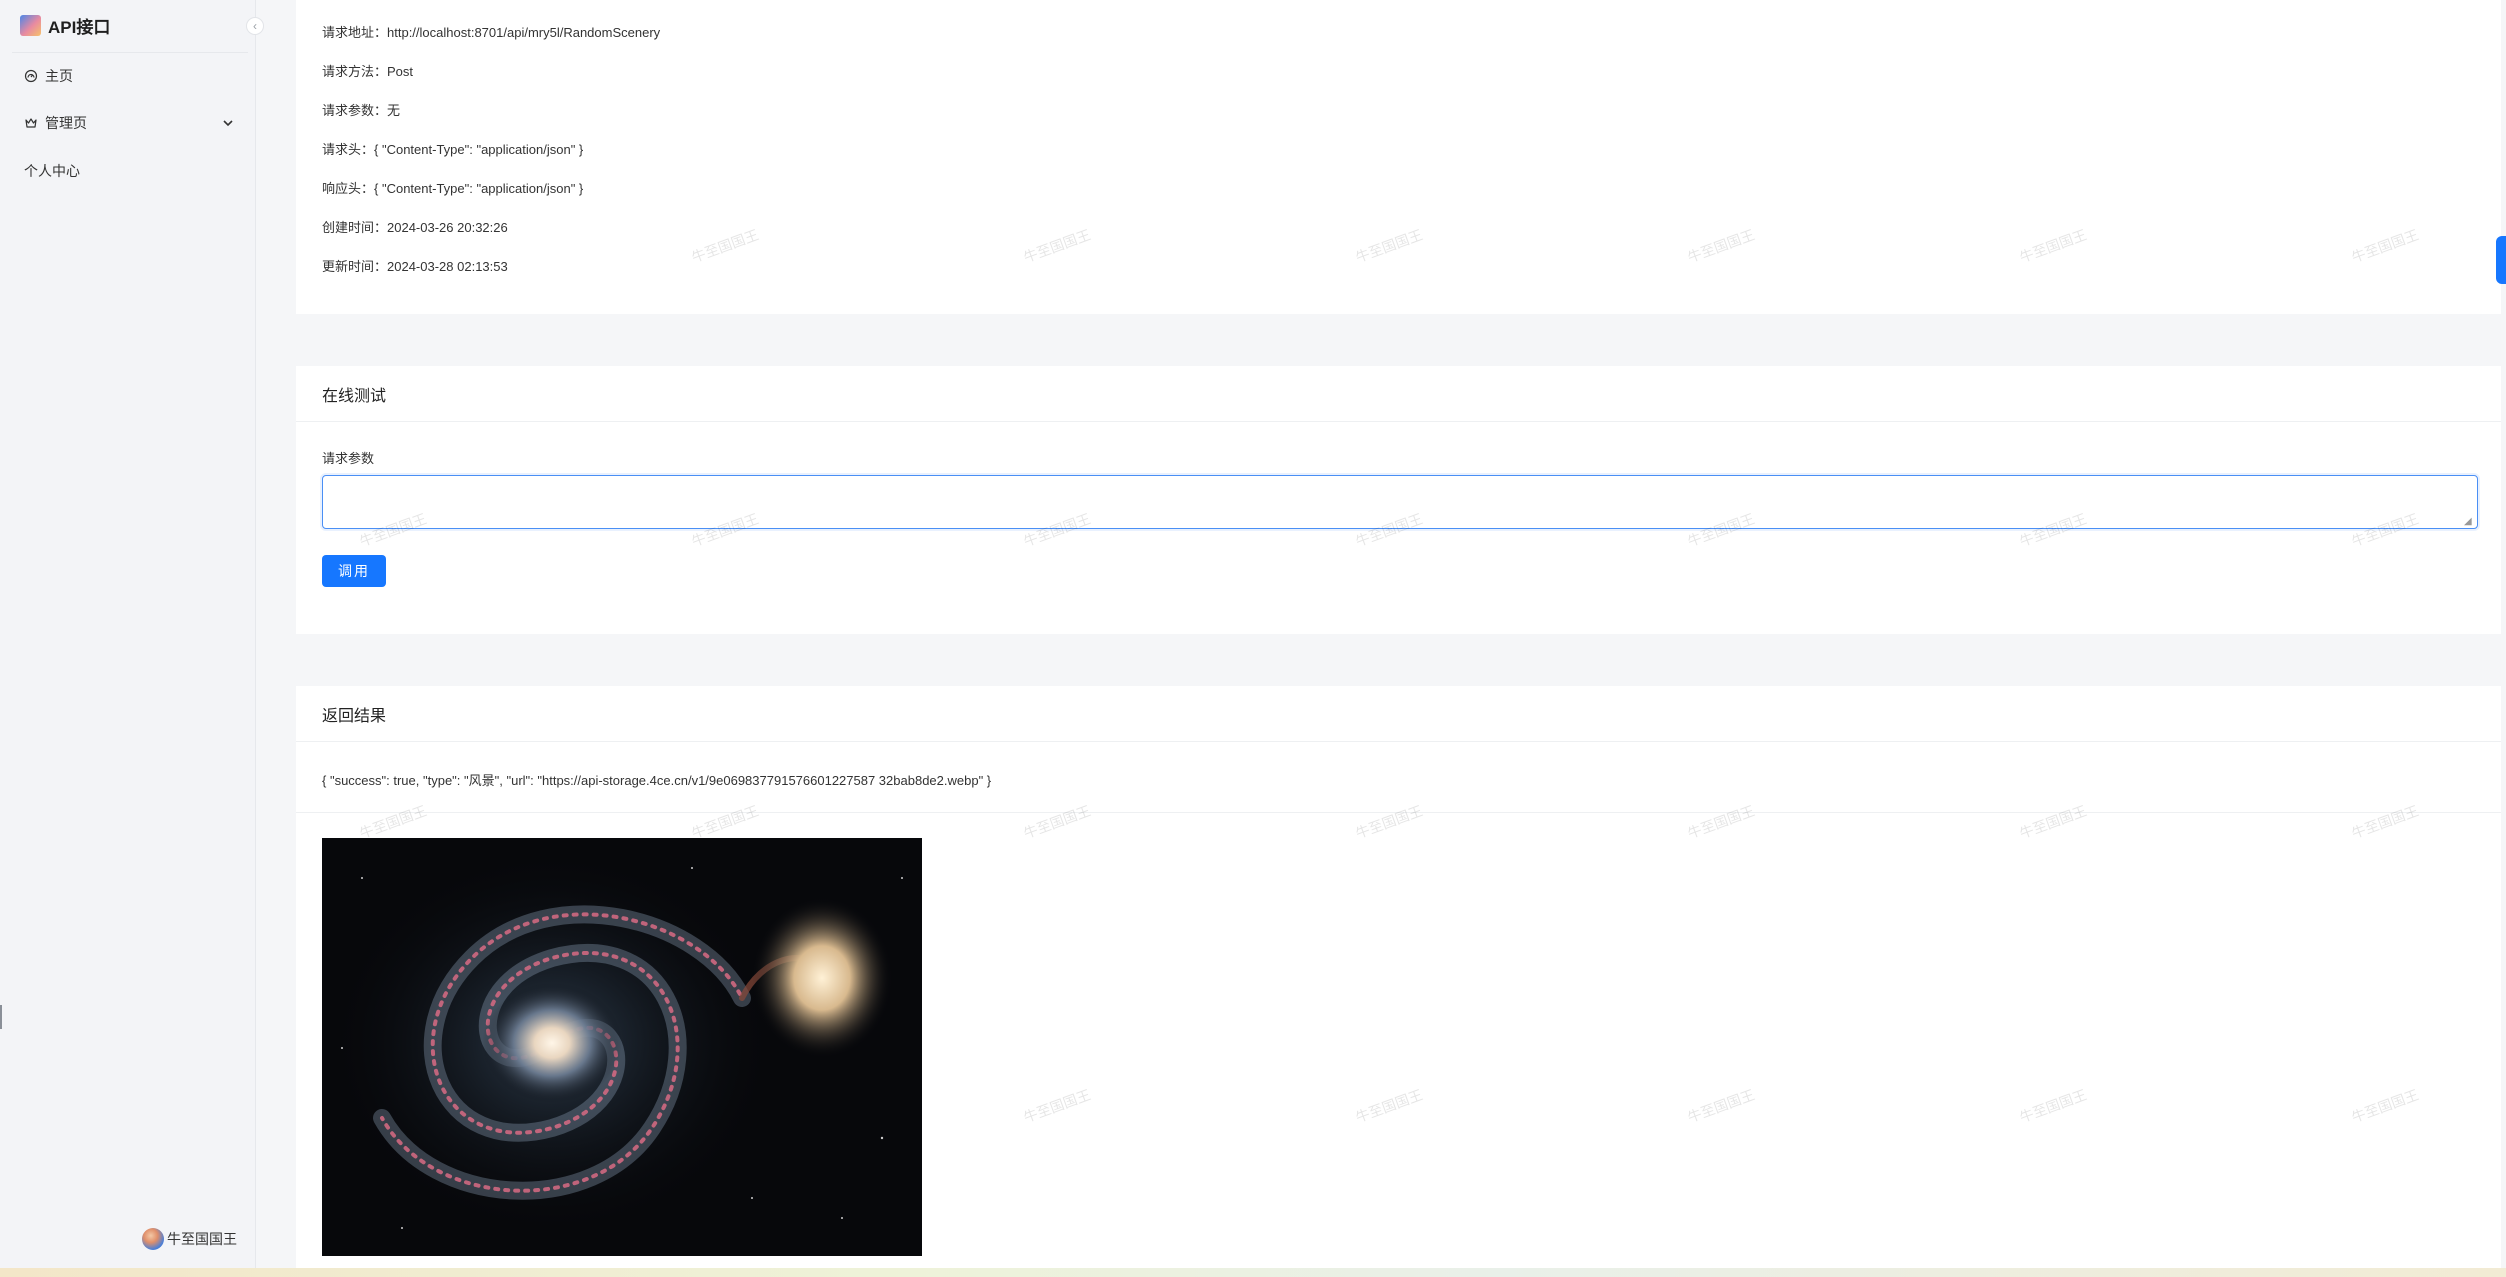 The image size is (2506, 1277). What do you see at coordinates (400, 71) in the screenshot?
I see `info-value: Post` at bounding box center [400, 71].